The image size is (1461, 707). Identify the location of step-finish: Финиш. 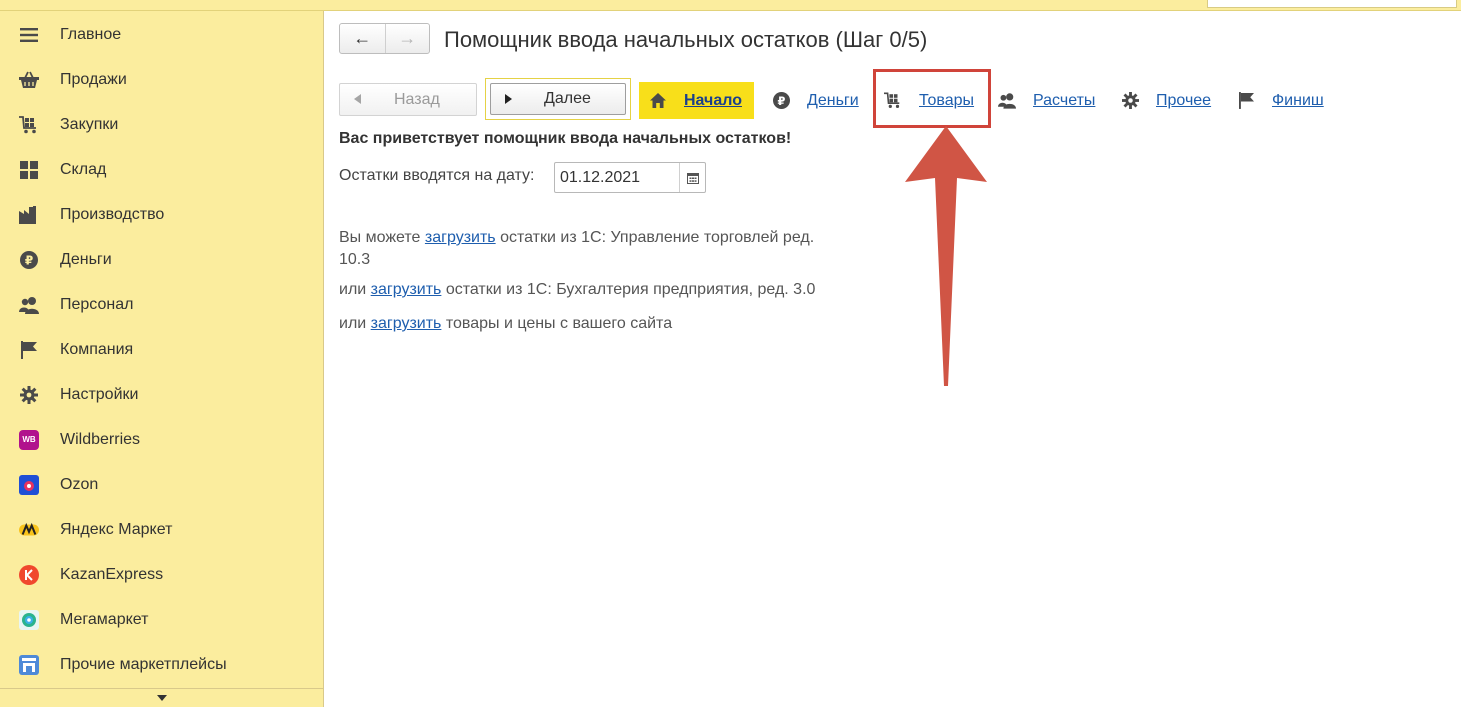
(1280, 100).